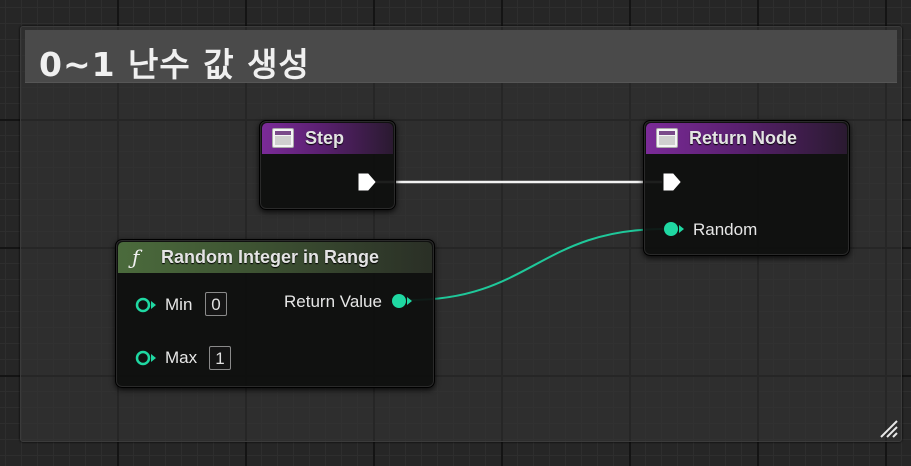 The height and width of the screenshot is (466, 911). Describe the element at coordinates (402, 301) in the screenshot. I see `return-value-out-pin-icon` at that location.